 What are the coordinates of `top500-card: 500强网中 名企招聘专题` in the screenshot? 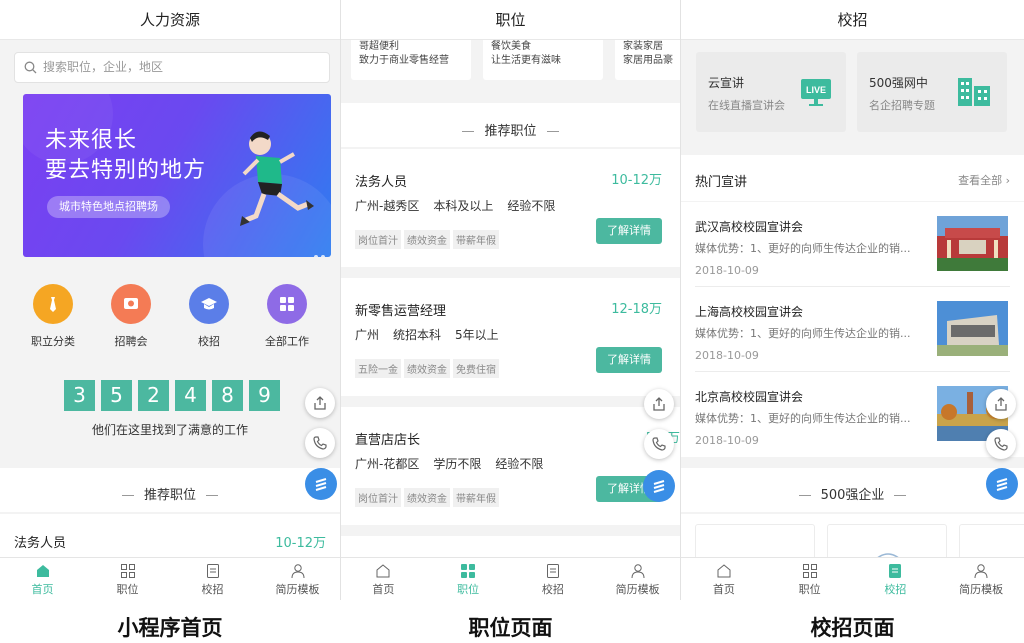 It's located at (932, 92).